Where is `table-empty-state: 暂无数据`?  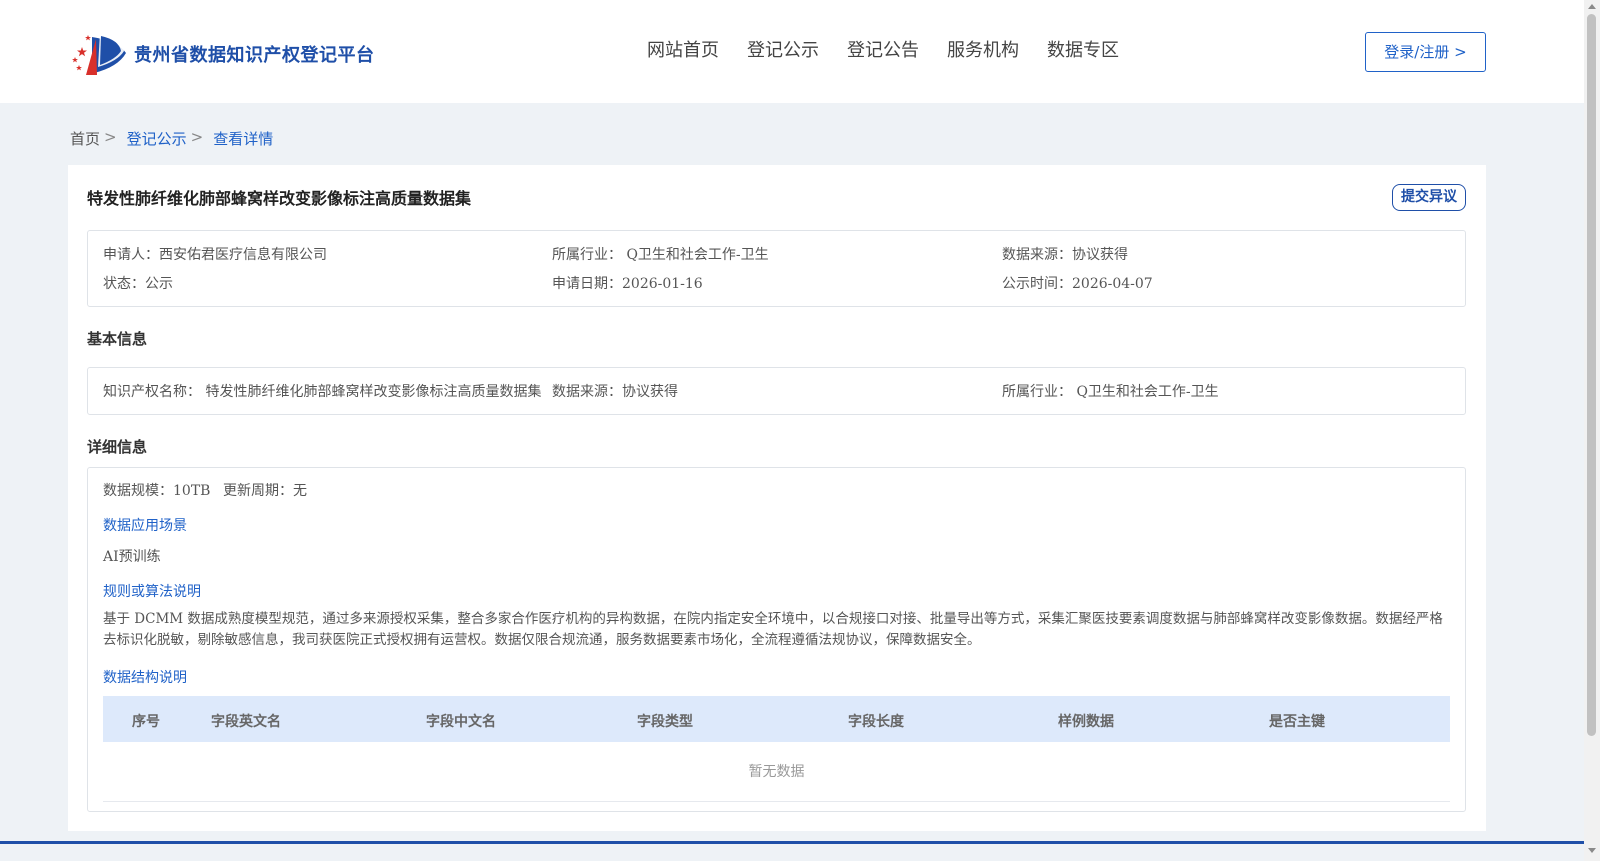 table-empty-state: 暂无数据 is located at coordinates (776, 772).